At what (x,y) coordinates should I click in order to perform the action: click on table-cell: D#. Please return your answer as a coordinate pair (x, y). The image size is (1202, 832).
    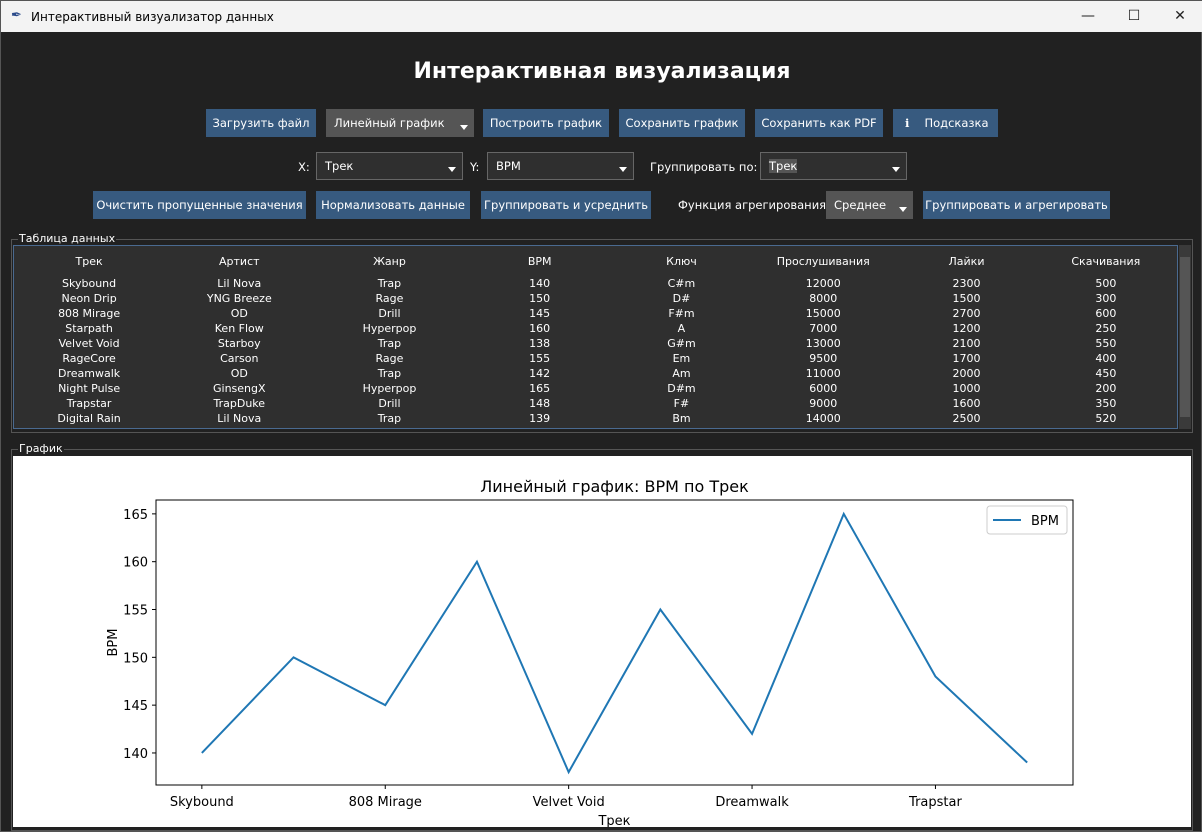
    Looking at the image, I should click on (681, 298).